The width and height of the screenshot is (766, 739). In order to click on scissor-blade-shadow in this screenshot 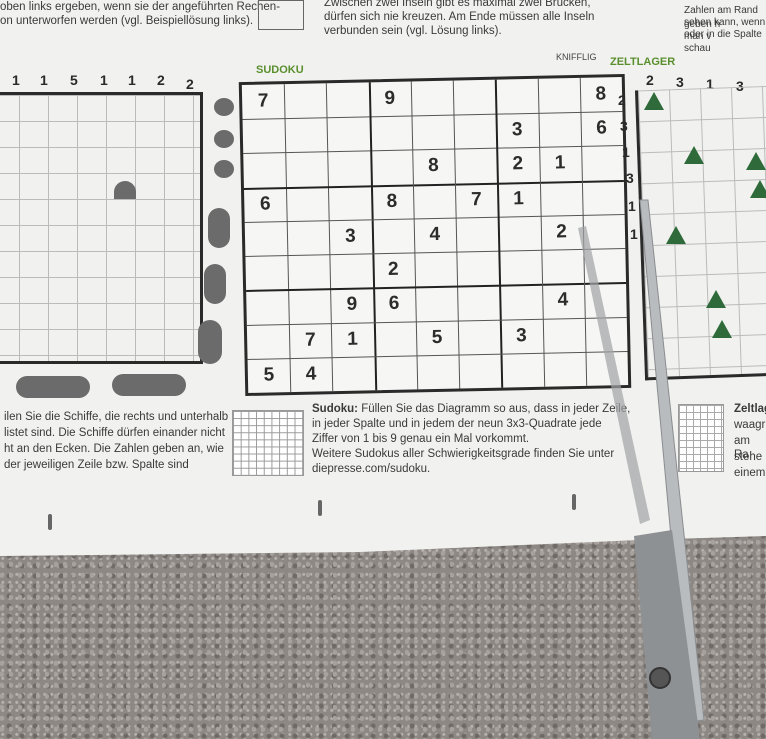, I will do `click(614, 375)`.